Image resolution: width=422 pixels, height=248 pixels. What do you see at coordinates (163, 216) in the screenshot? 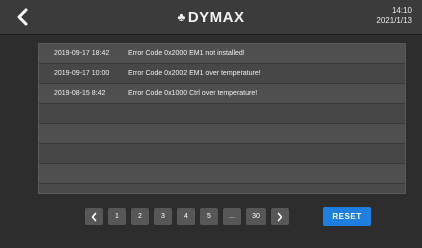
I see `page-button-3: 3` at bounding box center [163, 216].